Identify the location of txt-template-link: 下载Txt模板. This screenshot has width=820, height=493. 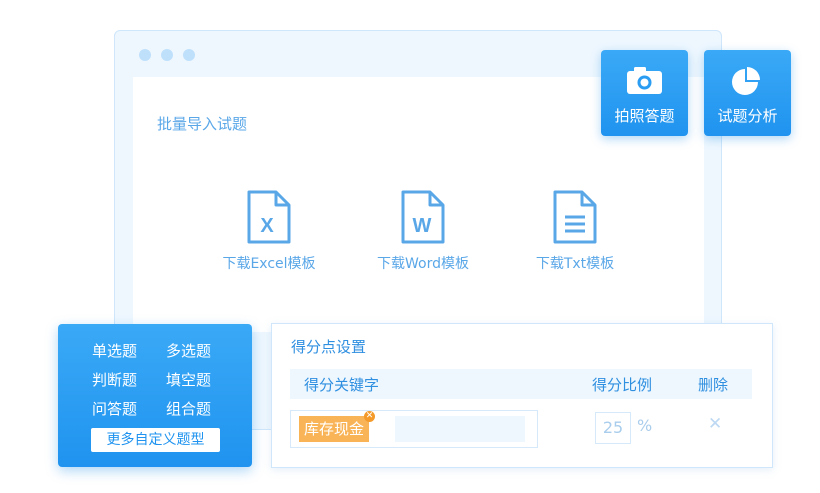
(575, 231).